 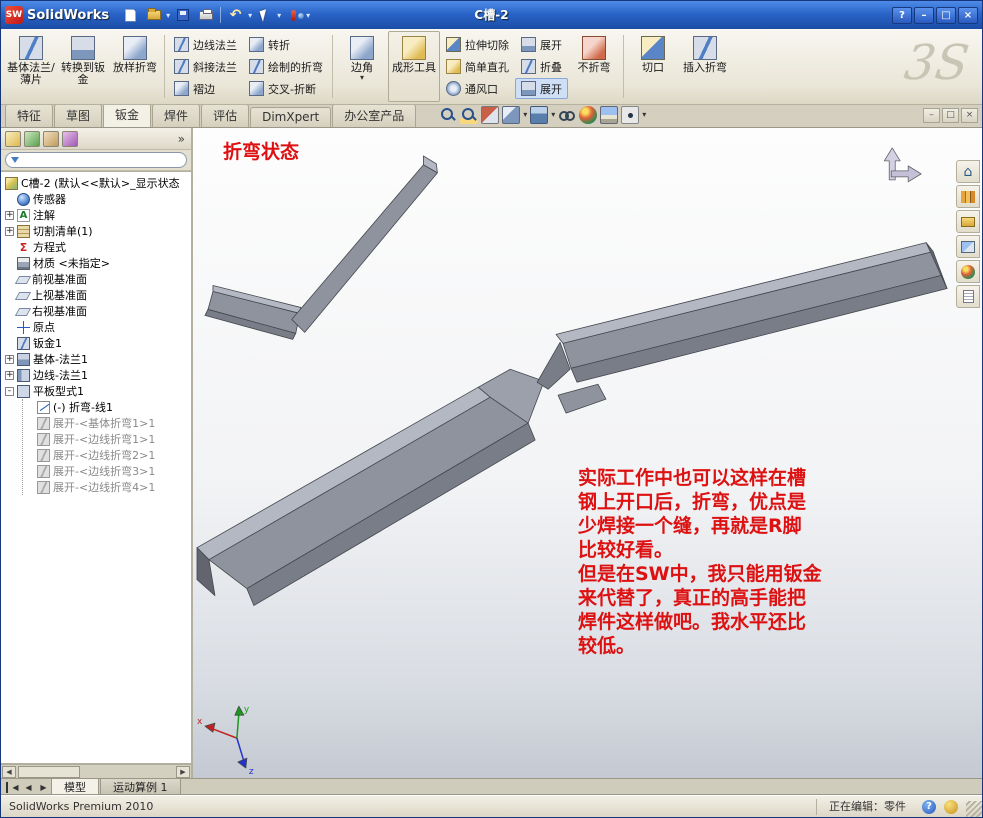 I want to click on prev-tab-icon: ◀, so click(x=28, y=787).